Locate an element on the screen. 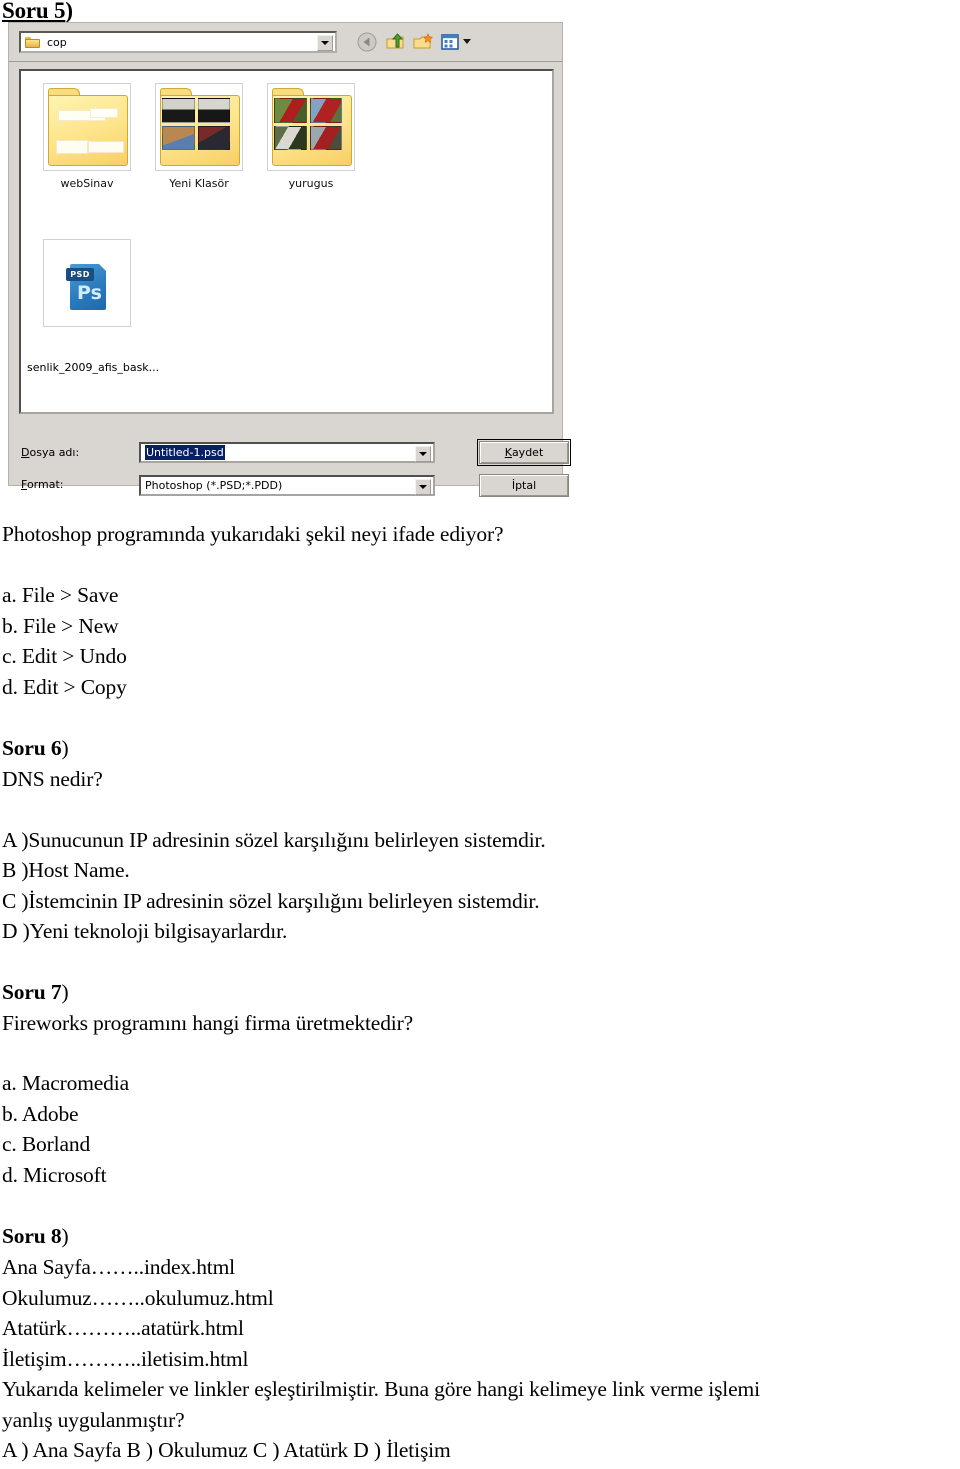  question-7-option-b: b. Adobe is located at coordinates (40, 1114).